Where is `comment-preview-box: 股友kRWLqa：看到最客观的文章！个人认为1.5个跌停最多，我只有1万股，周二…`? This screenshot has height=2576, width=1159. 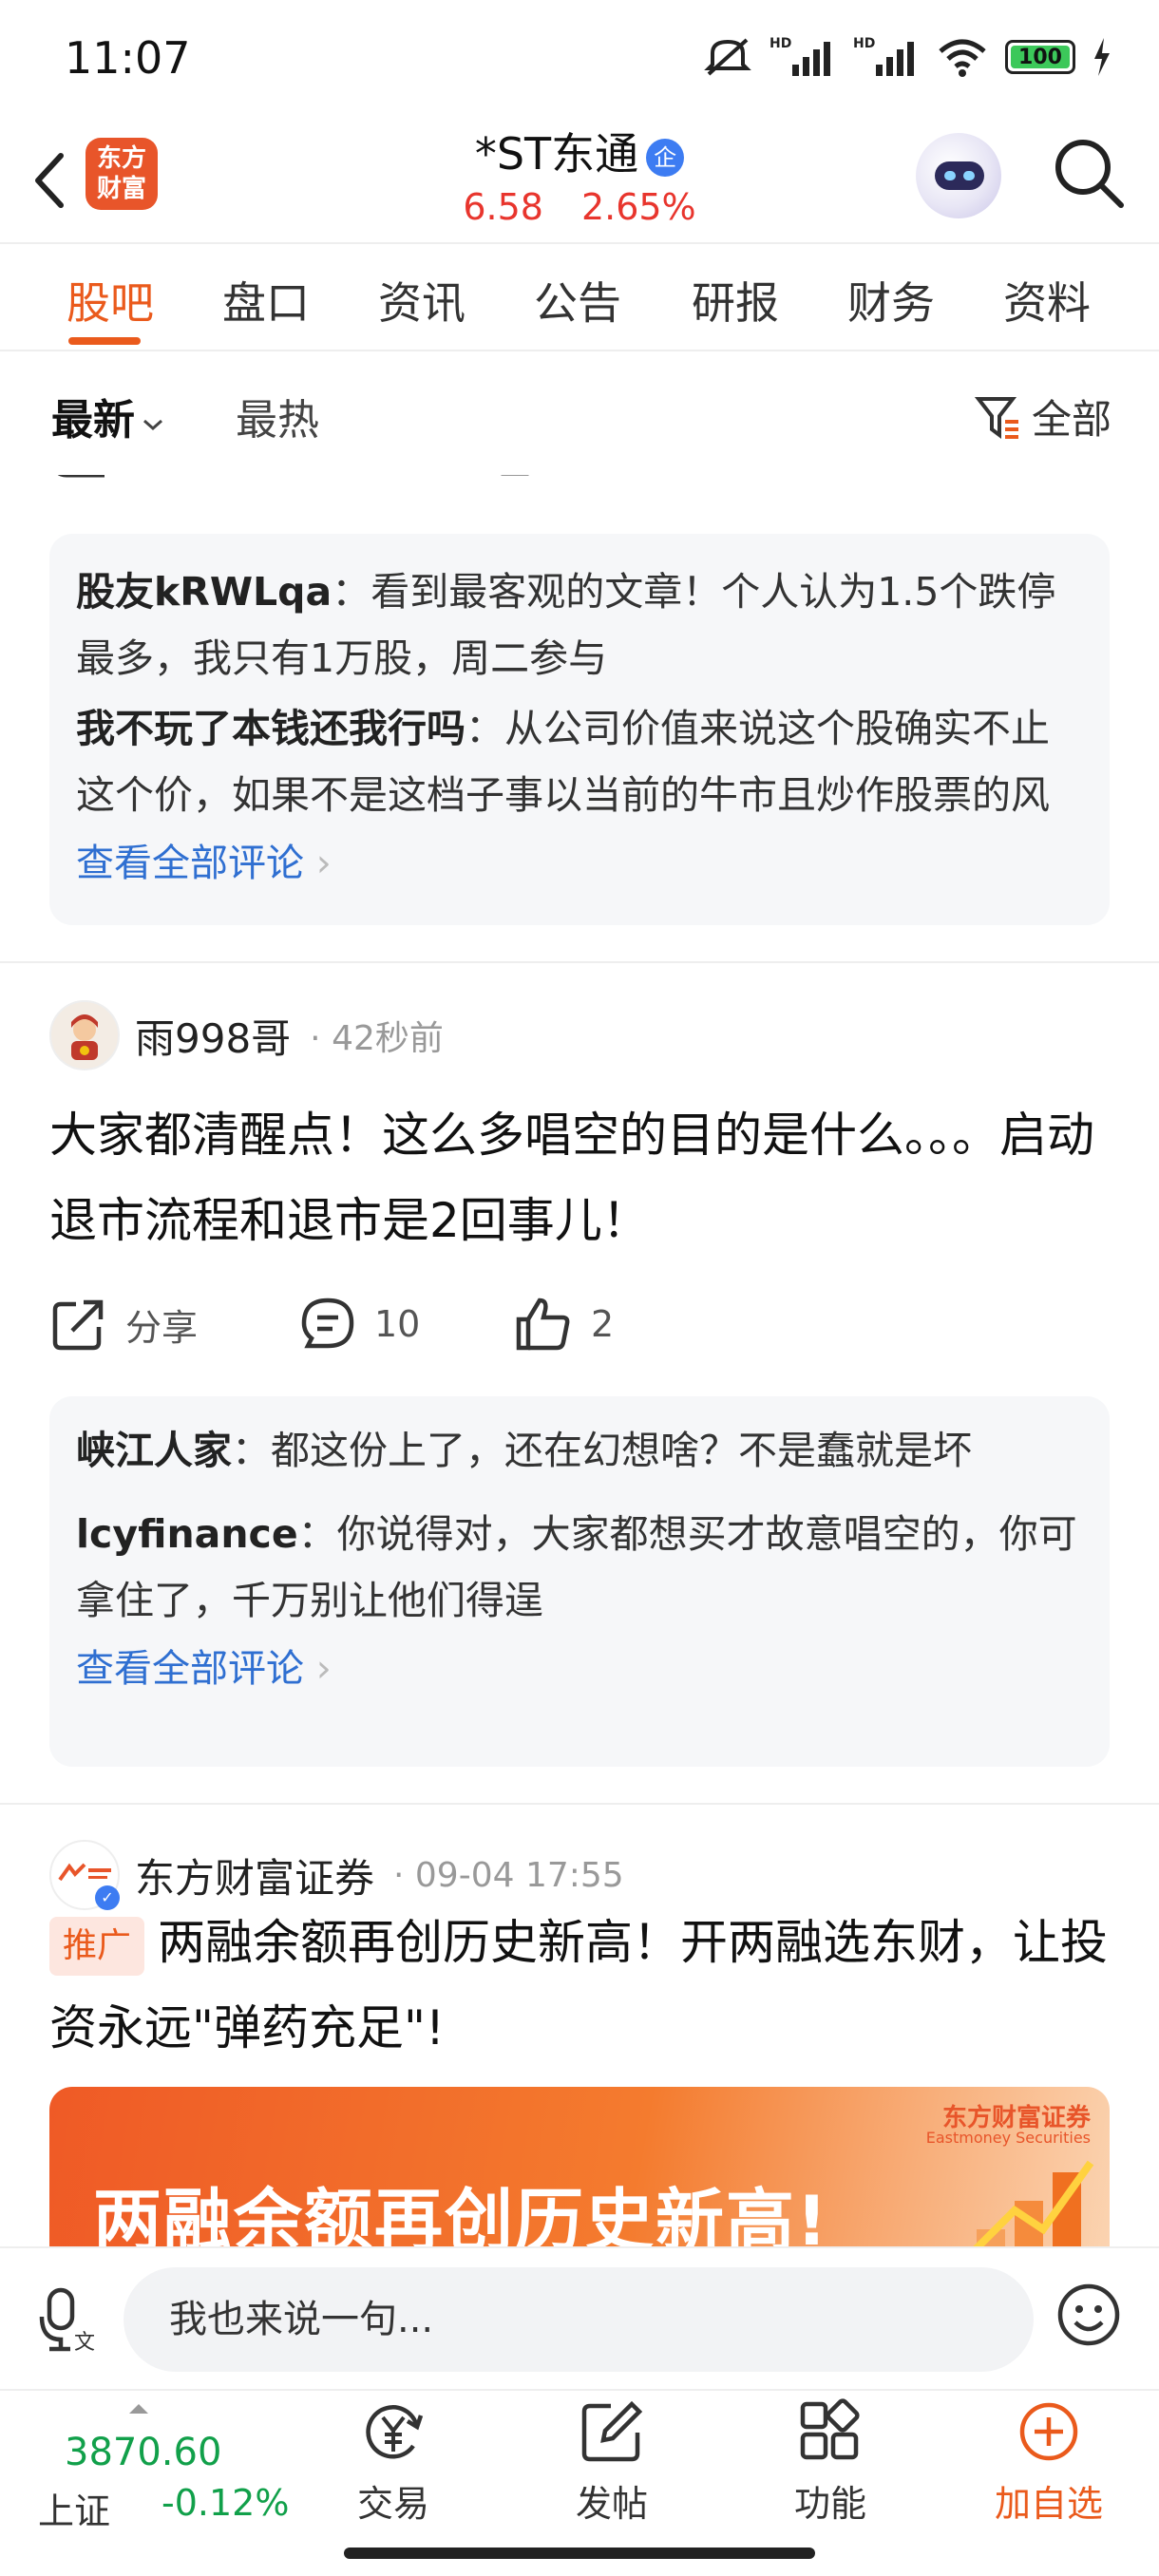
comment-preview-box: 股友kRWLqa：看到最客观的文章！个人认为1.5个跌停最多，我只有1万股，周二… is located at coordinates (579, 729).